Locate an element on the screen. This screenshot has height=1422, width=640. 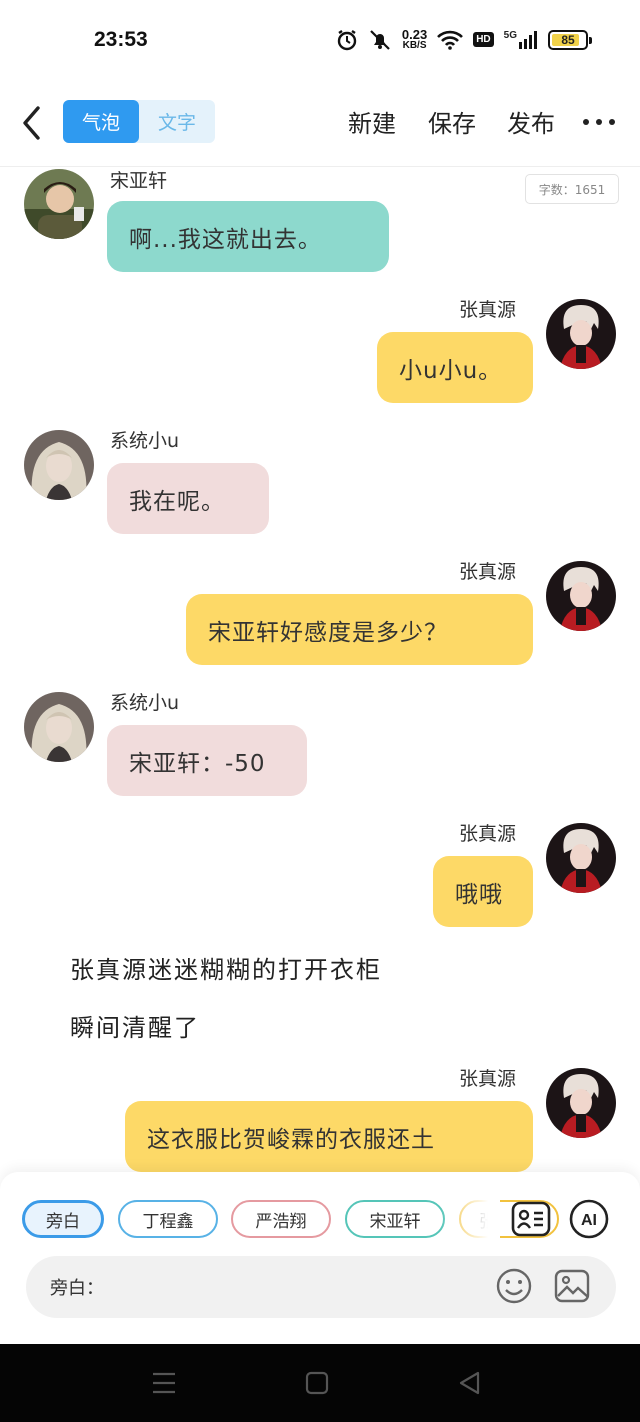
back-button is located at coordinates (33, 123).